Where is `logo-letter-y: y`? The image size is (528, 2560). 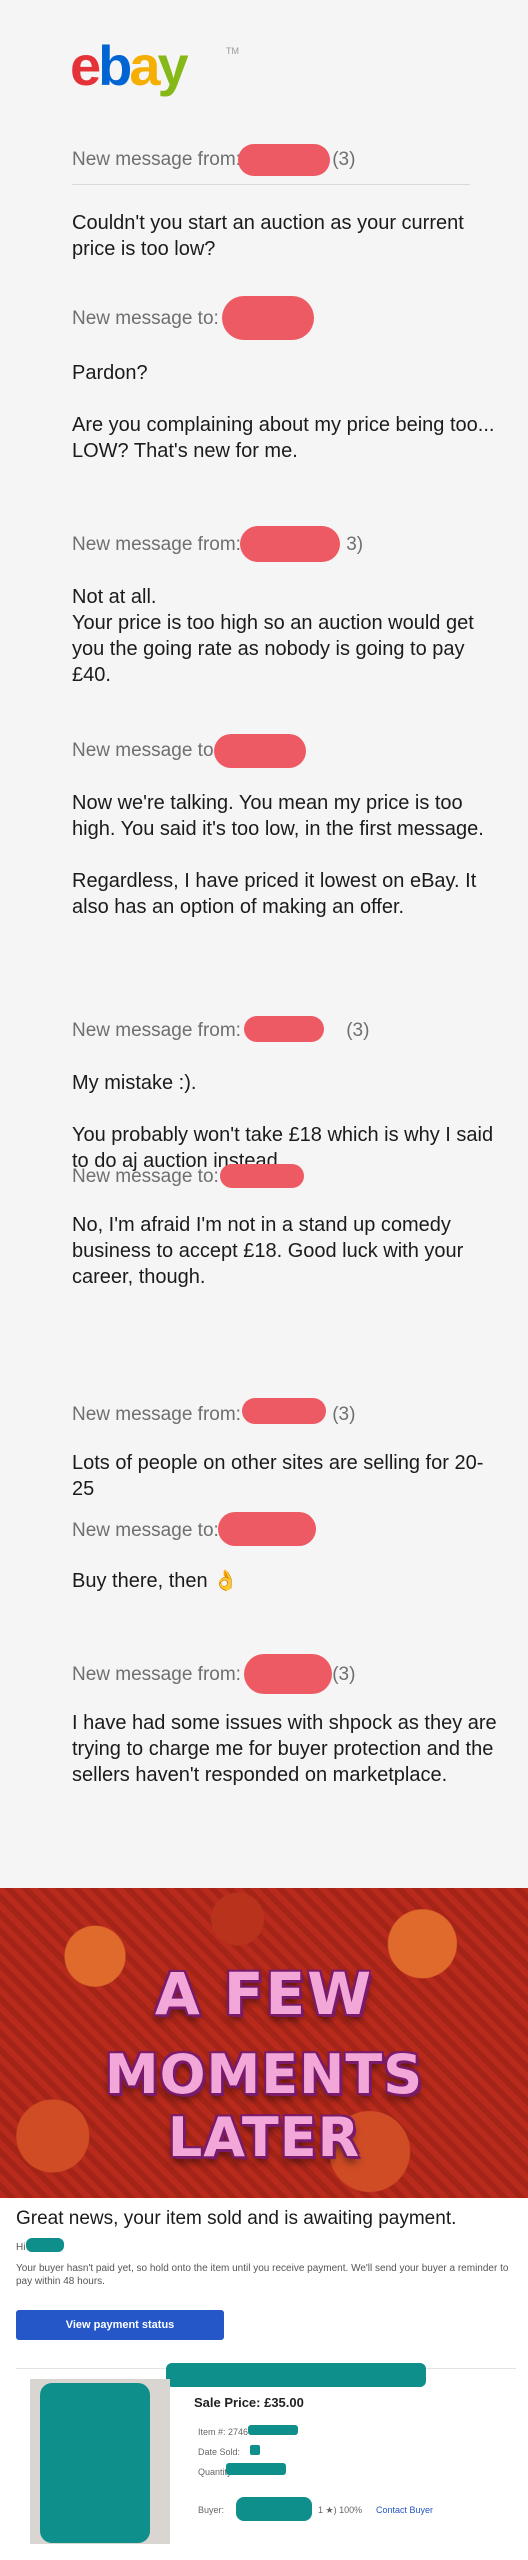
logo-letter-y: y is located at coordinates (173, 65).